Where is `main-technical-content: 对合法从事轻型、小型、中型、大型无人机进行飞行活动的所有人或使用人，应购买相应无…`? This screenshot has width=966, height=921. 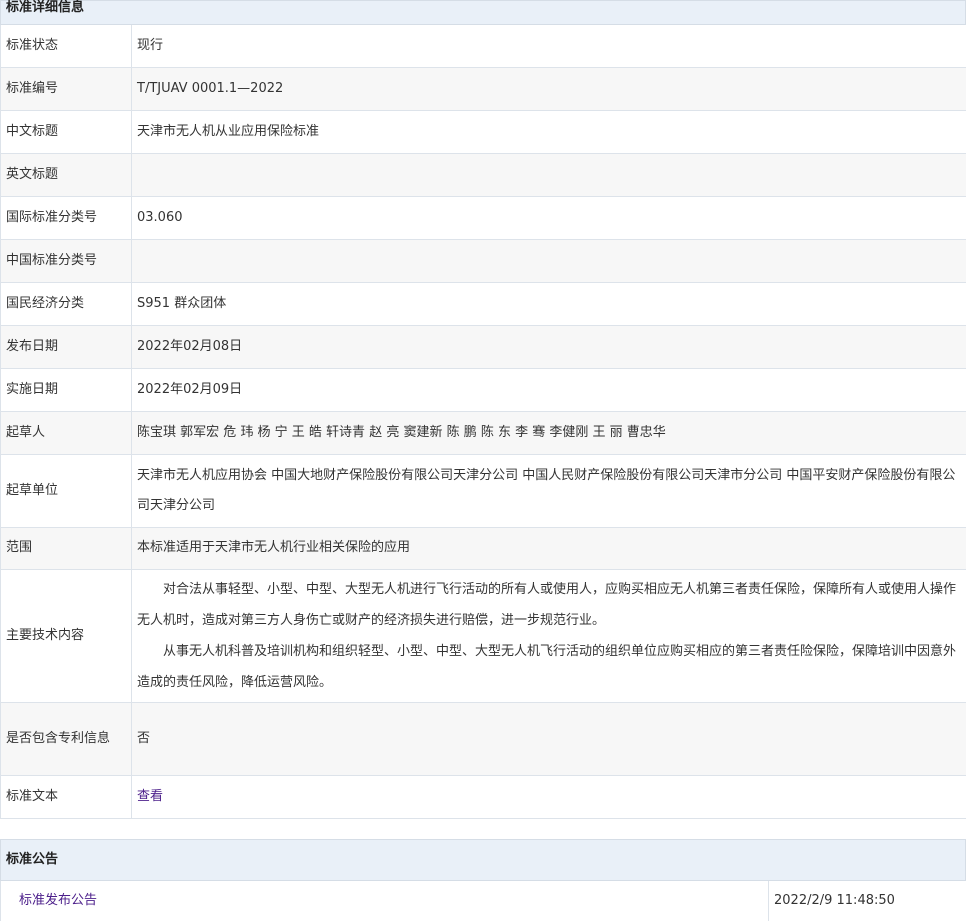 main-technical-content: 对合法从事轻型、小型、中型、大型无人机进行飞行活动的所有人或使用人，应购买相应无… is located at coordinates (549, 635).